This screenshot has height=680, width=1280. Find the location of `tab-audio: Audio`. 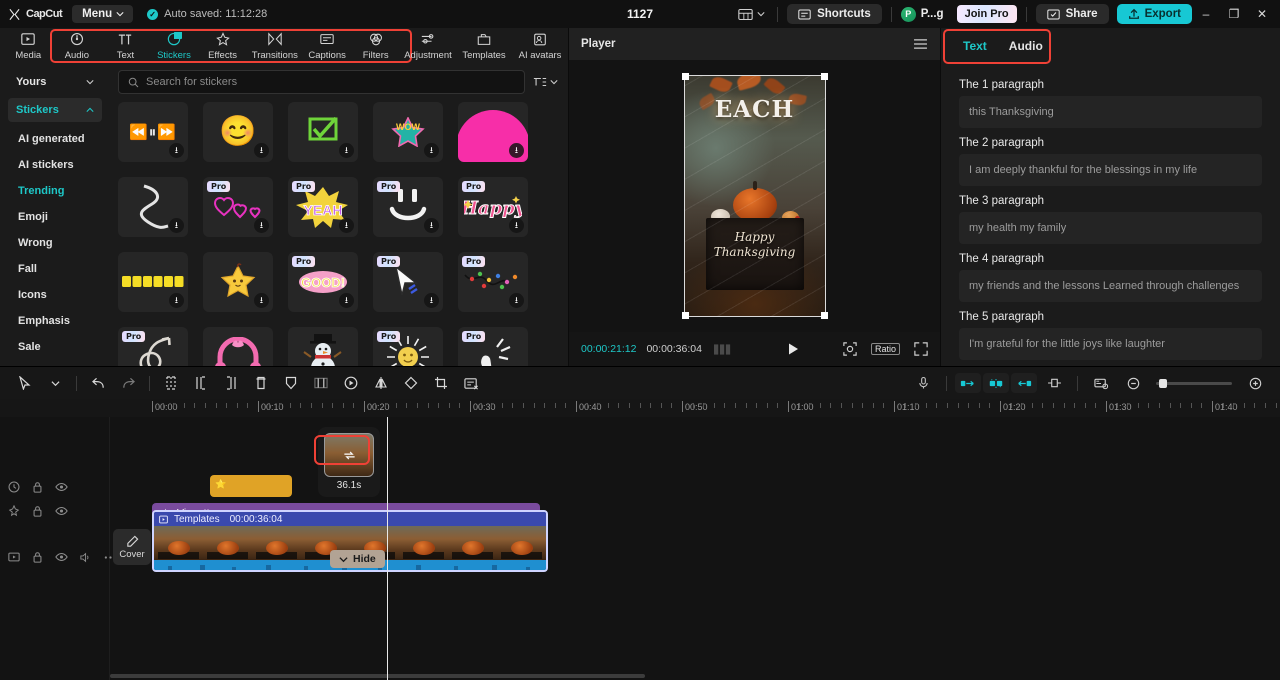

tab-audio: Audio is located at coordinates (77, 46).